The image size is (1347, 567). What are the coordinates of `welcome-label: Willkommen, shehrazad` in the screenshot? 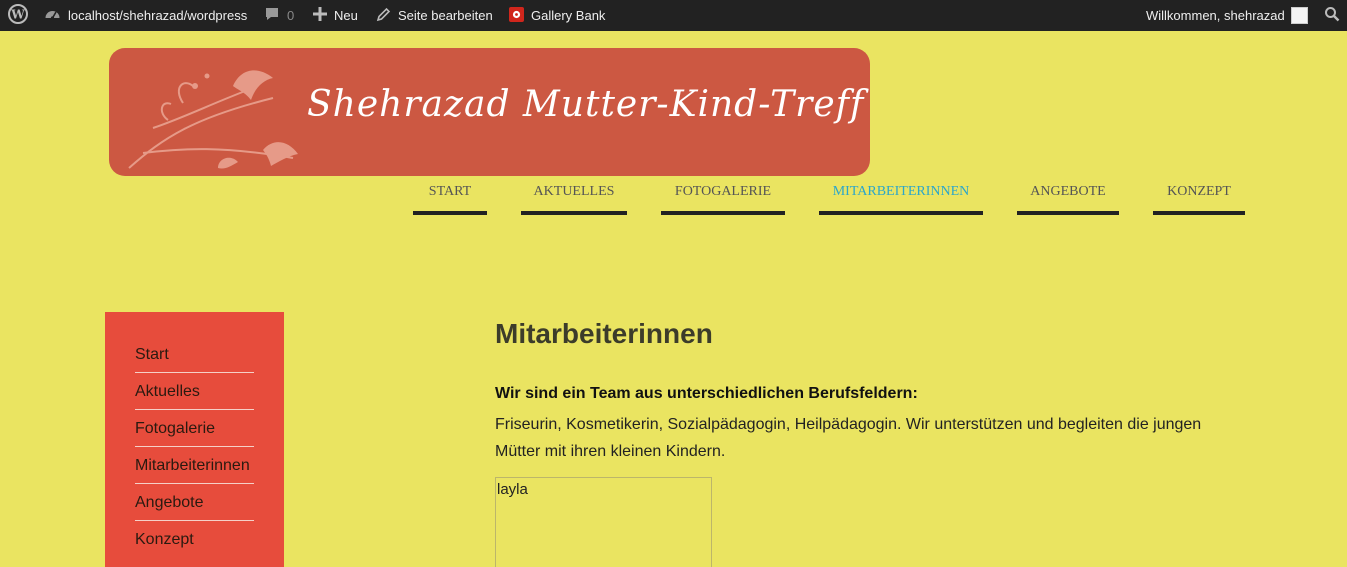 It's located at (1215, 15).